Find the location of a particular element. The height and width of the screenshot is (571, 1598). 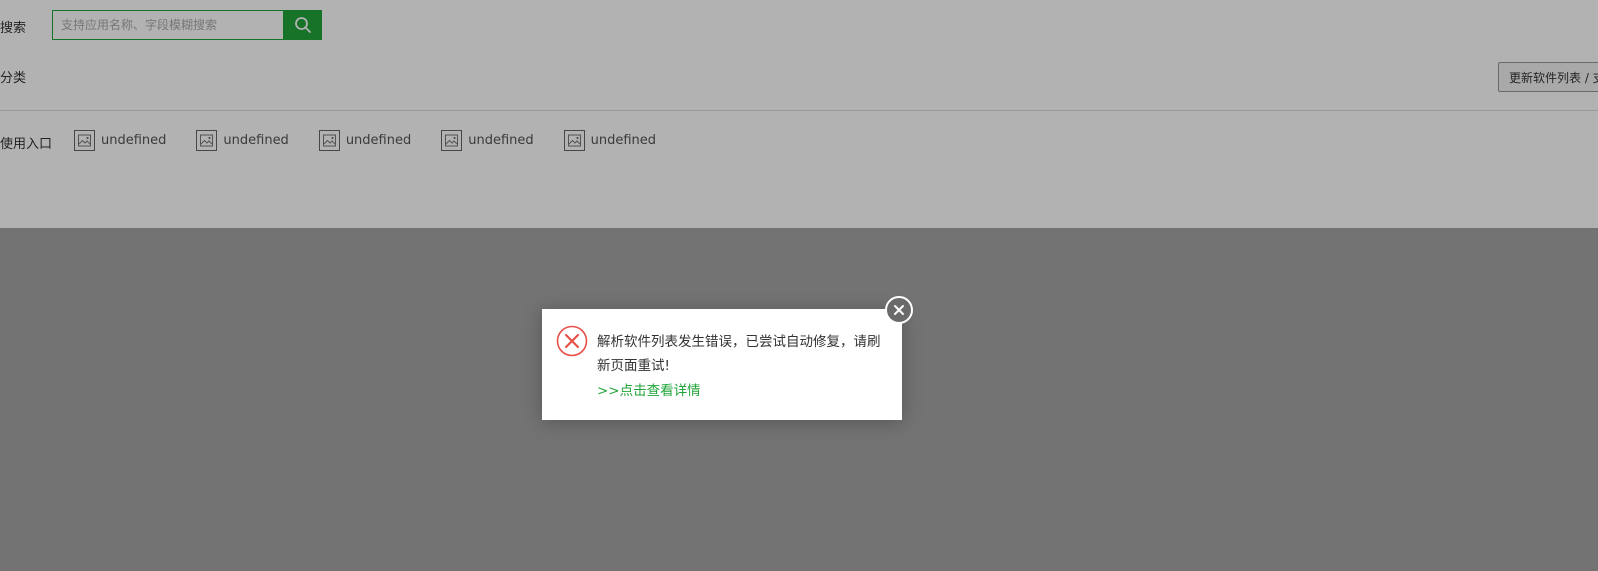

close-button is located at coordinates (899, 310).